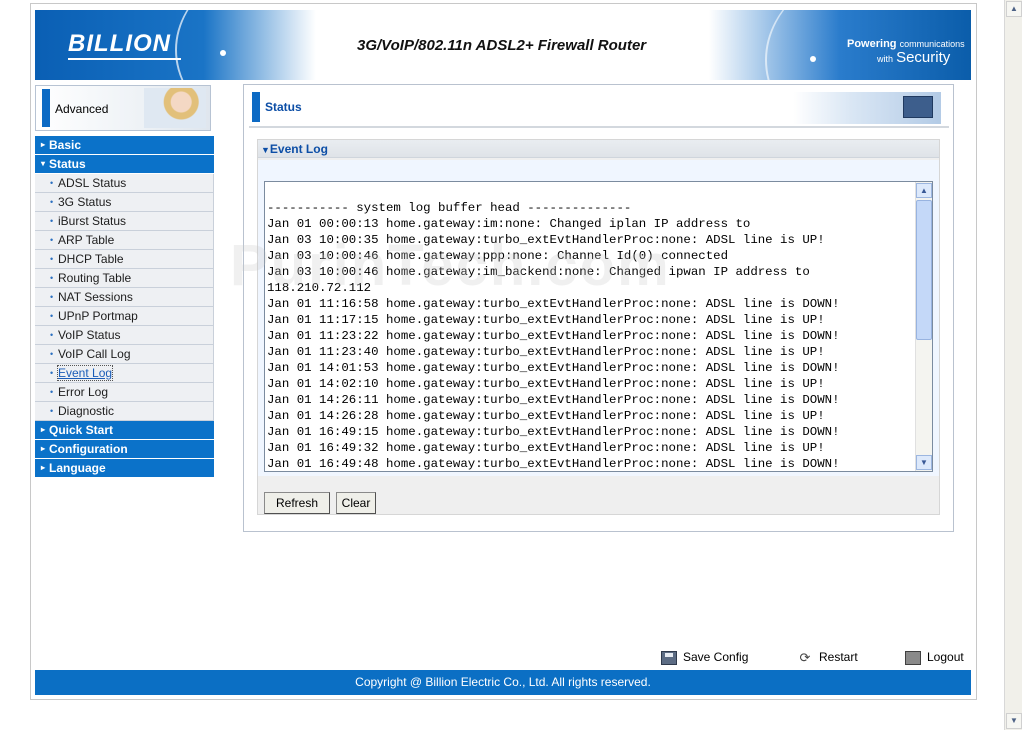 This screenshot has height=730, width=1022. What do you see at coordinates (716, 657) in the screenshot?
I see `save-config-label: Save Config` at bounding box center [716, 657].